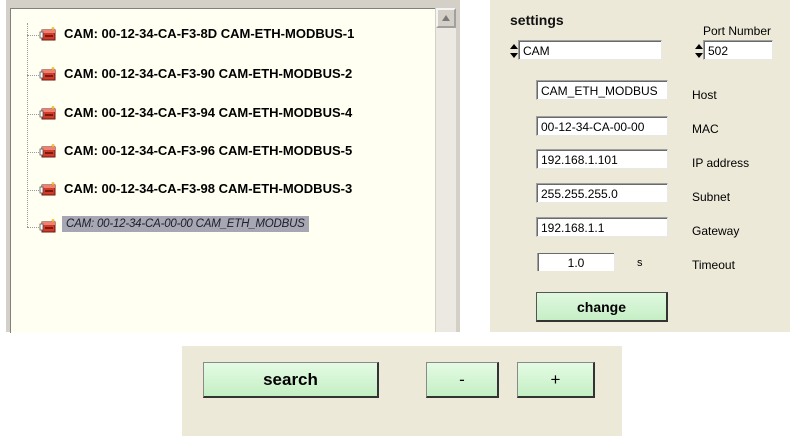 This screenshot has width=790, height=436. What do you see at coordinates (602, 227) in the screenshot?
I see `gateway-field: 192.168.1.1` at bounding box center [602, 227].